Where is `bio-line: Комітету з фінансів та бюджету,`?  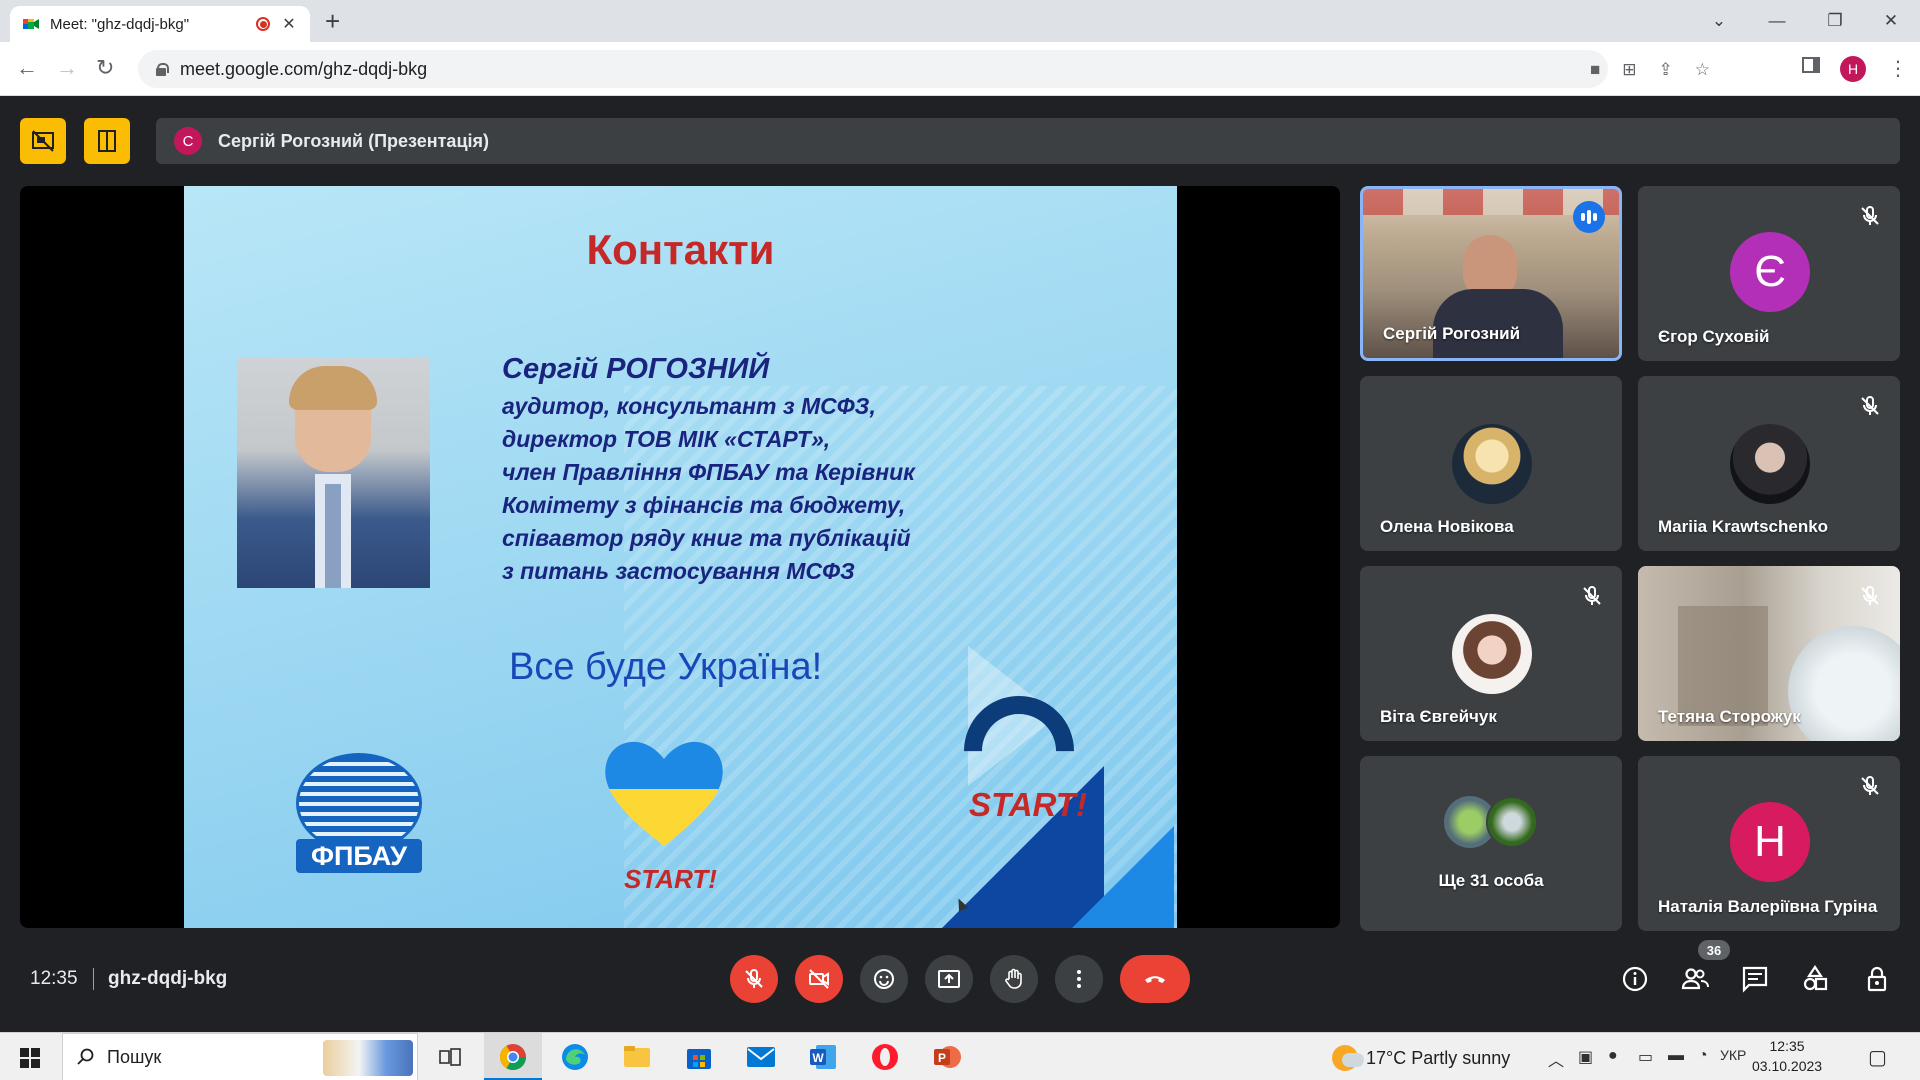 bio-line: Комітету з фінансів та бюджету, is located at coordinates (704, 505).